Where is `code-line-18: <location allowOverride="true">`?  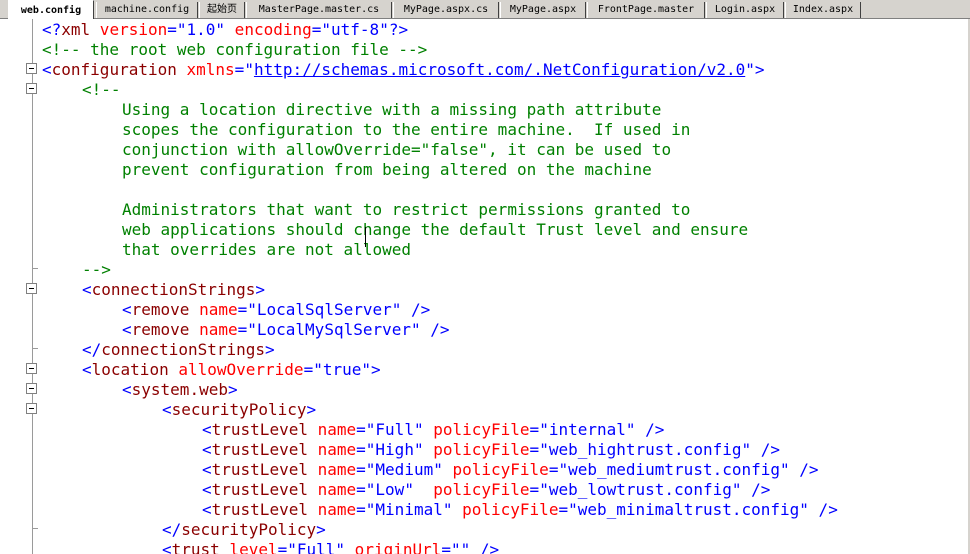
code-line-18: <location allowOverride="true"> is located at coordinates (231, 369).